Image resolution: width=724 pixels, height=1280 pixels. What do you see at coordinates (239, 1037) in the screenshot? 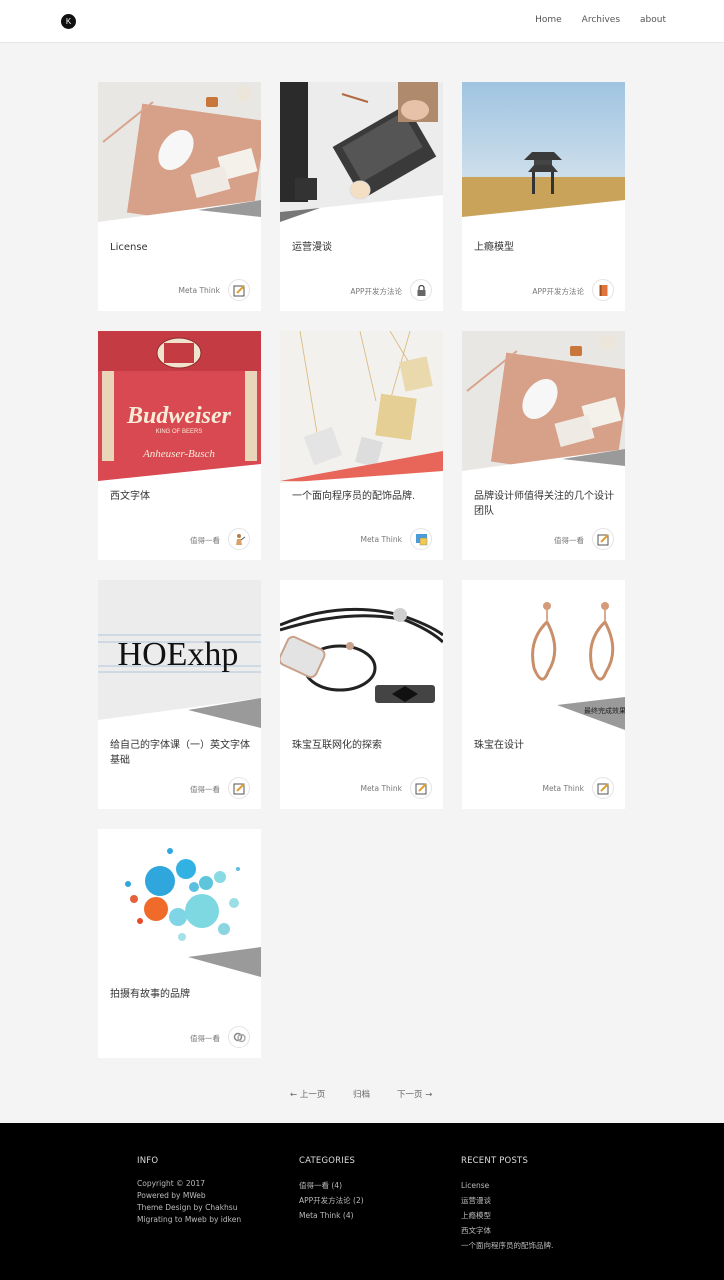
I see `rings-icon` at bounding box center [239, 1037].